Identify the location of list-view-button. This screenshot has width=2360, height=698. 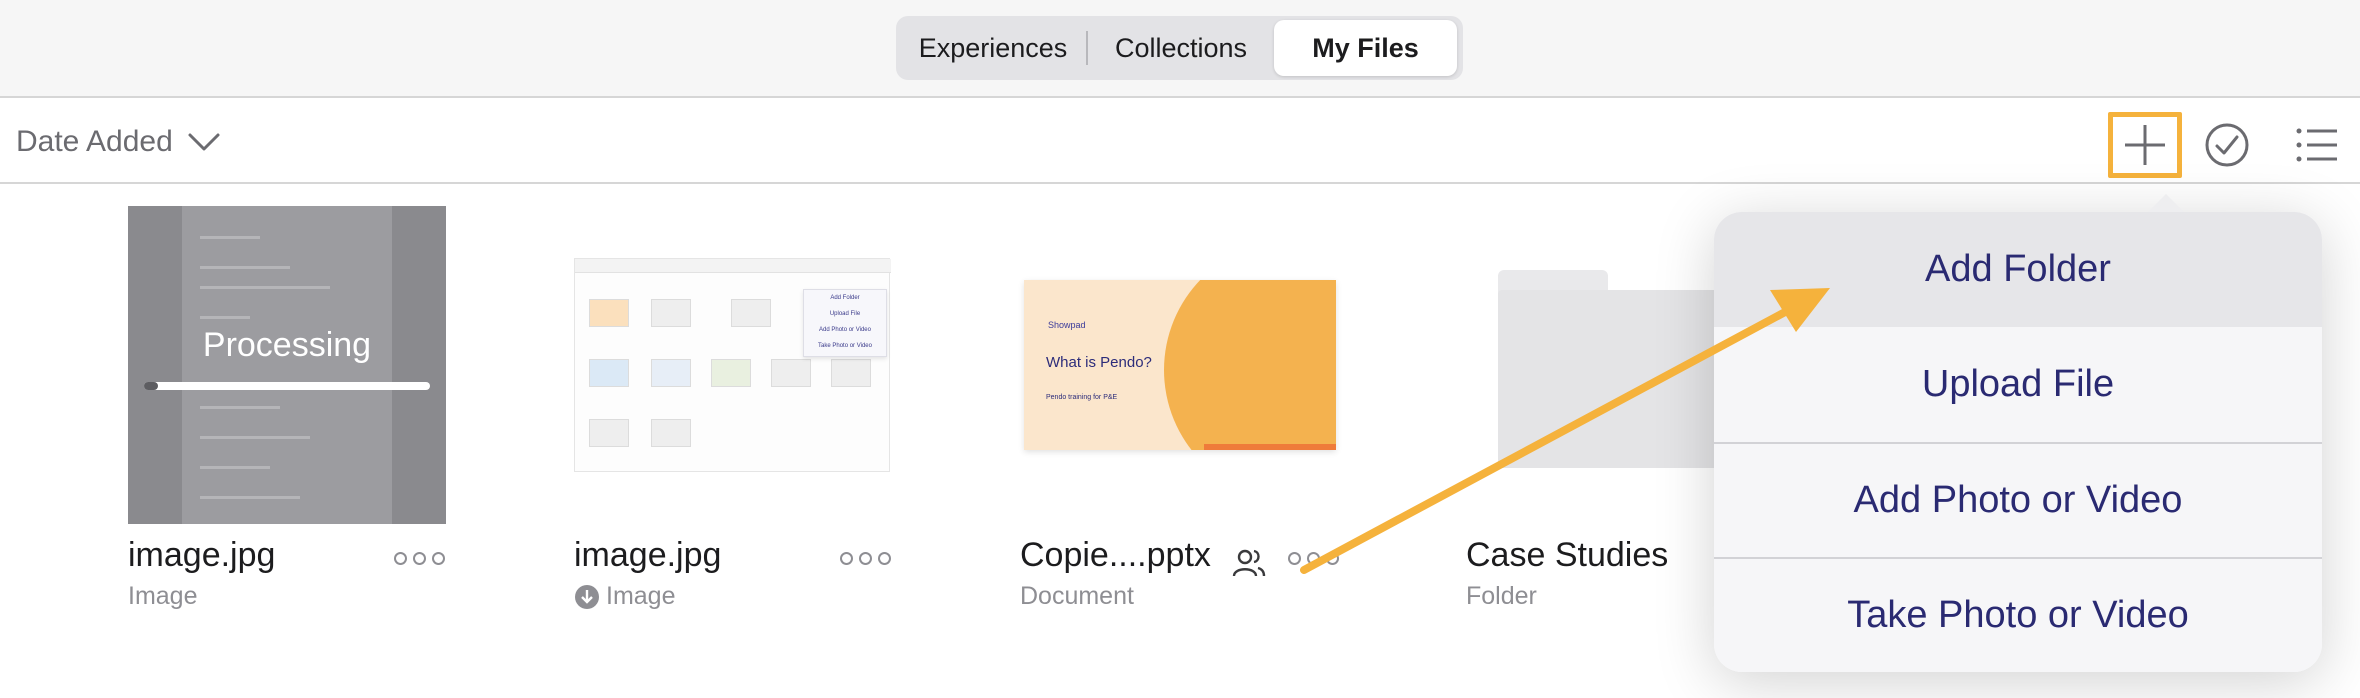
(2317, 145).